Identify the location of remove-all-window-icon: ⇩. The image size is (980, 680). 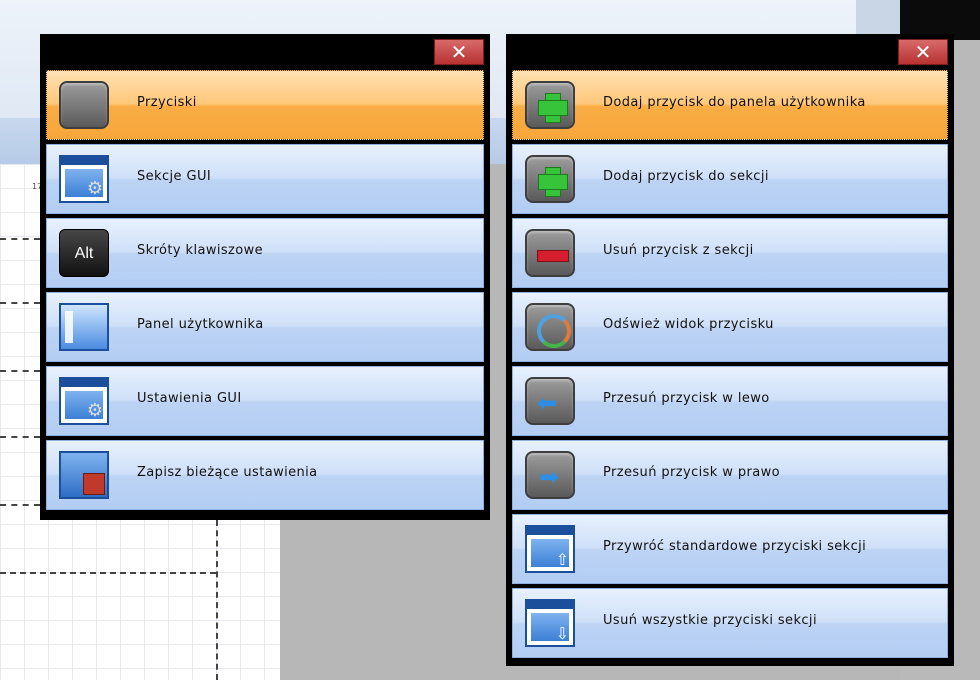
(550, 623).